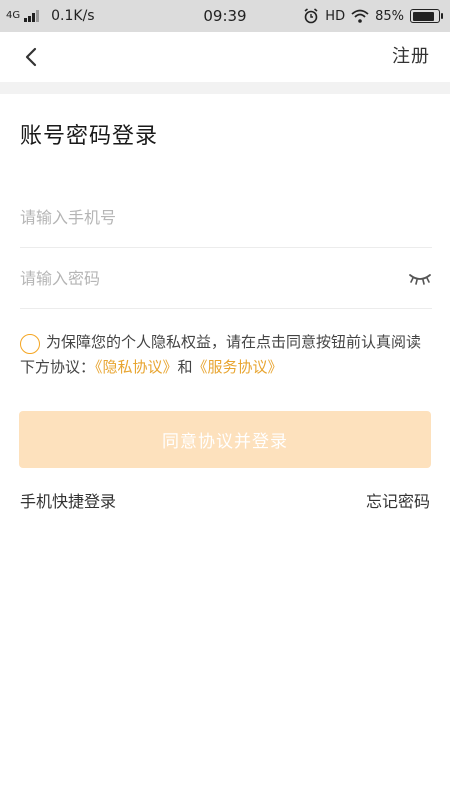  Describe the element at coordinates (73, 16) in the screenshot. I see `network-speed: 0.1K/s` at that location.